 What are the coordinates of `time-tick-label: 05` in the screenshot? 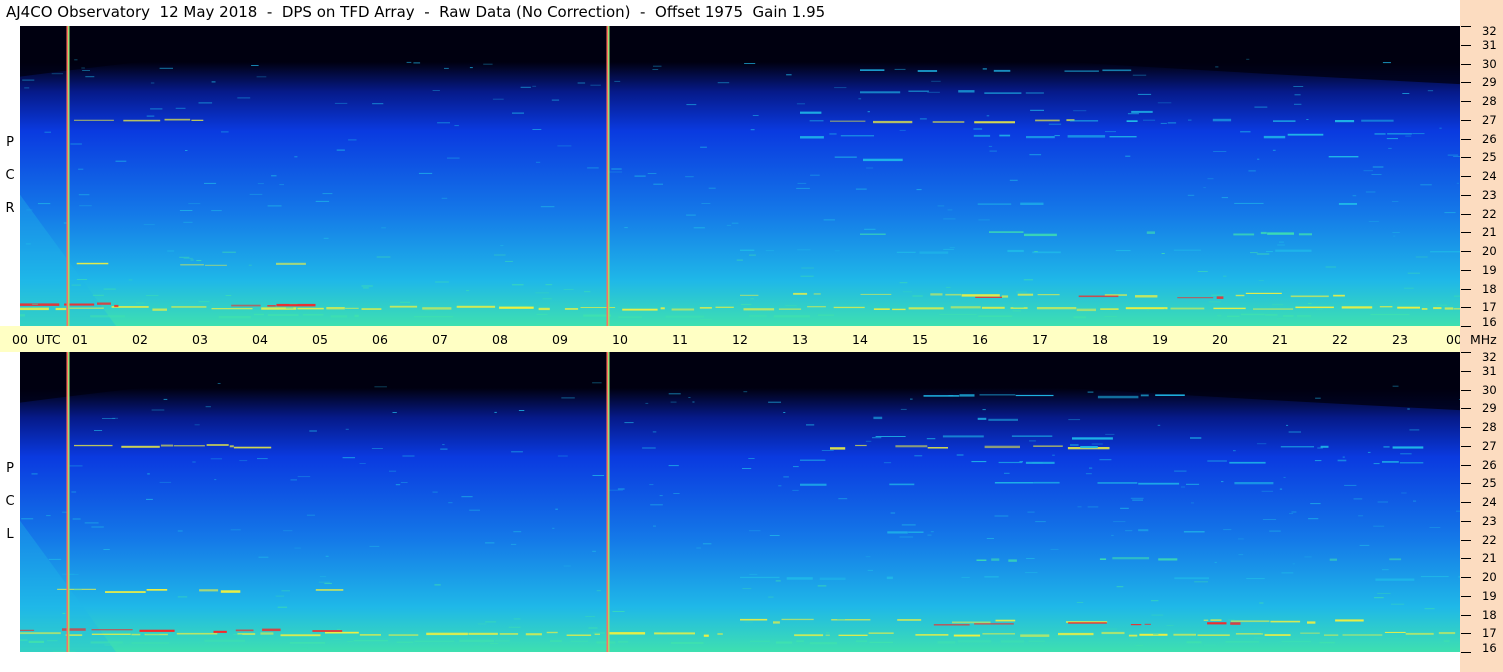 It's located at (320, 339).